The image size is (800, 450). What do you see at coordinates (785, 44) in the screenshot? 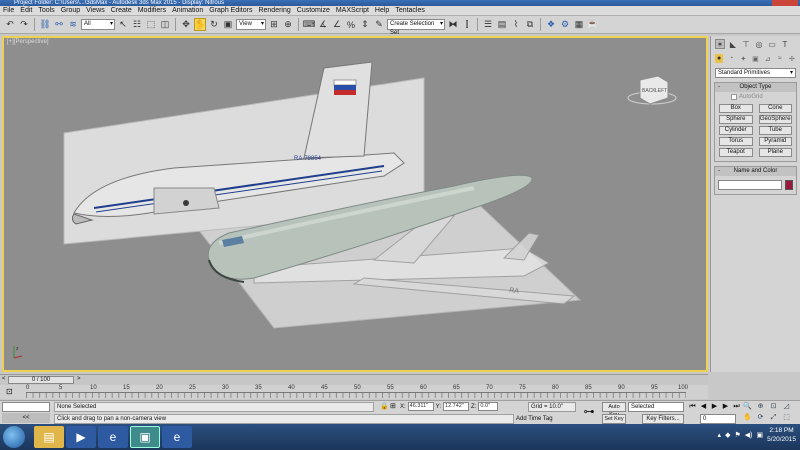
I see `utilities-tab-icon: T` at bounding box center [785, 44].